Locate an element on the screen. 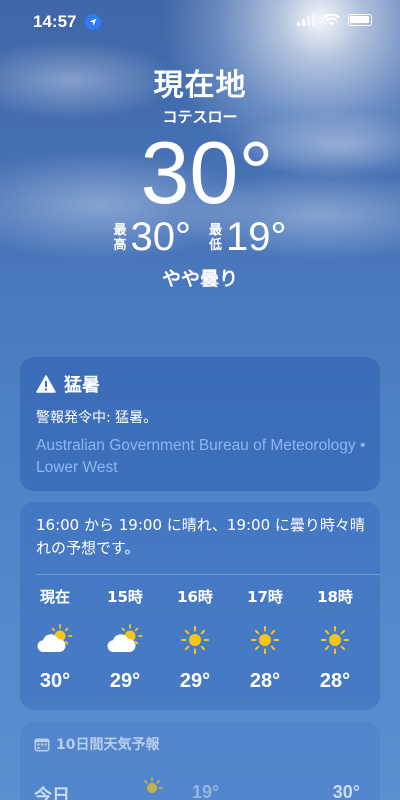  weather-condition: やや曇り is located at coordinates (199, 279).